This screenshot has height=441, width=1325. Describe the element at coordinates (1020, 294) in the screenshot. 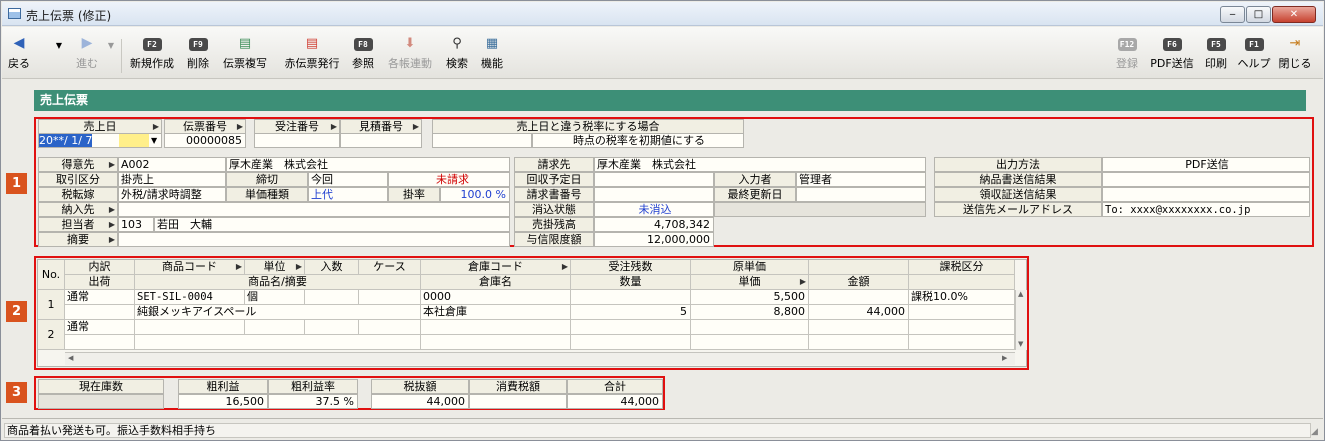

I see `scroll-up-icon: ▲` at that location.